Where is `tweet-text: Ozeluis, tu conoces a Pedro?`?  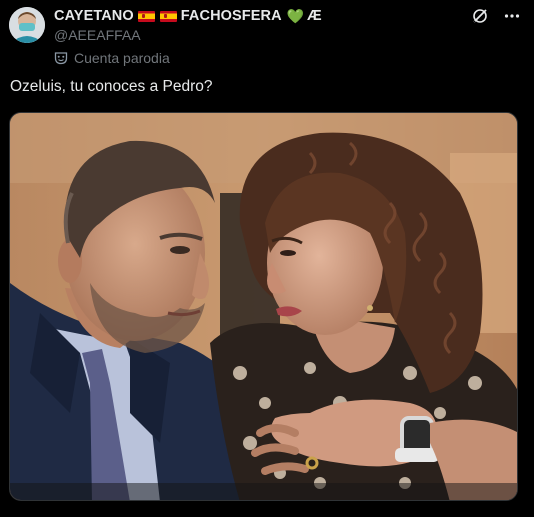 tweet-text: Ozeluis, tu conoces a Pedro? is located at coordinates (111, 86).